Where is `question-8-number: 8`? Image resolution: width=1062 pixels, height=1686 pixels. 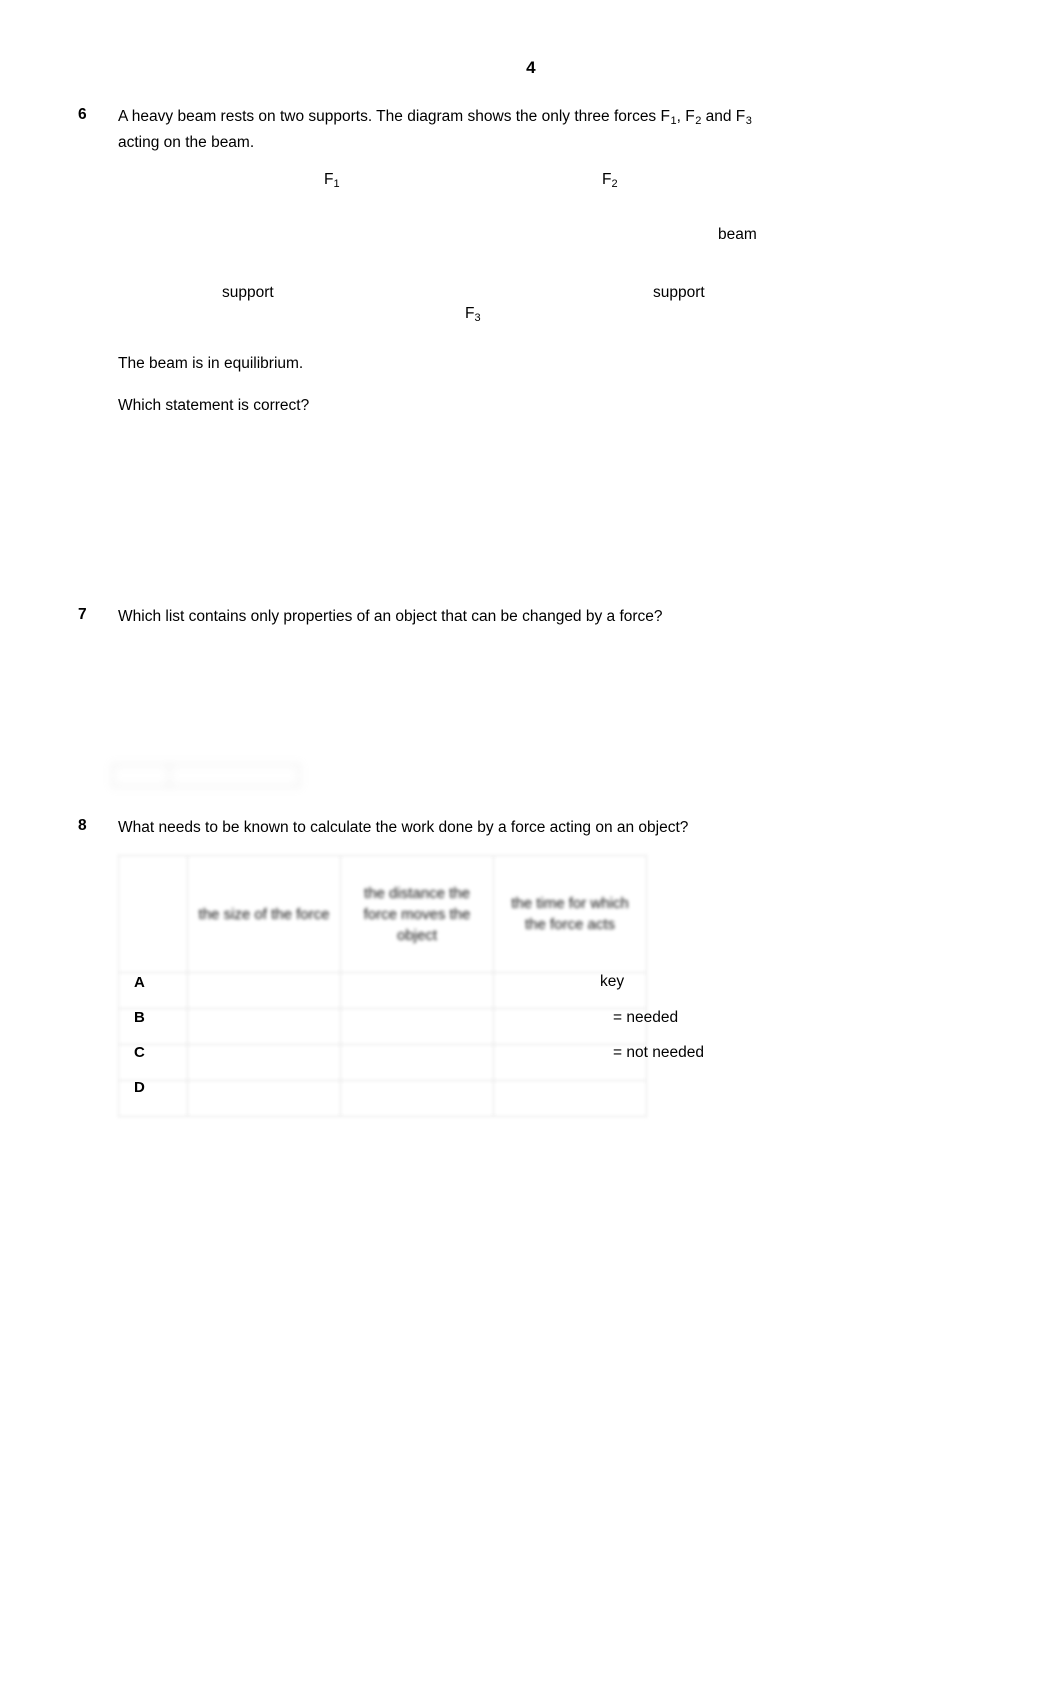 question-8-number: 8 is located at coordinates (82, 825).